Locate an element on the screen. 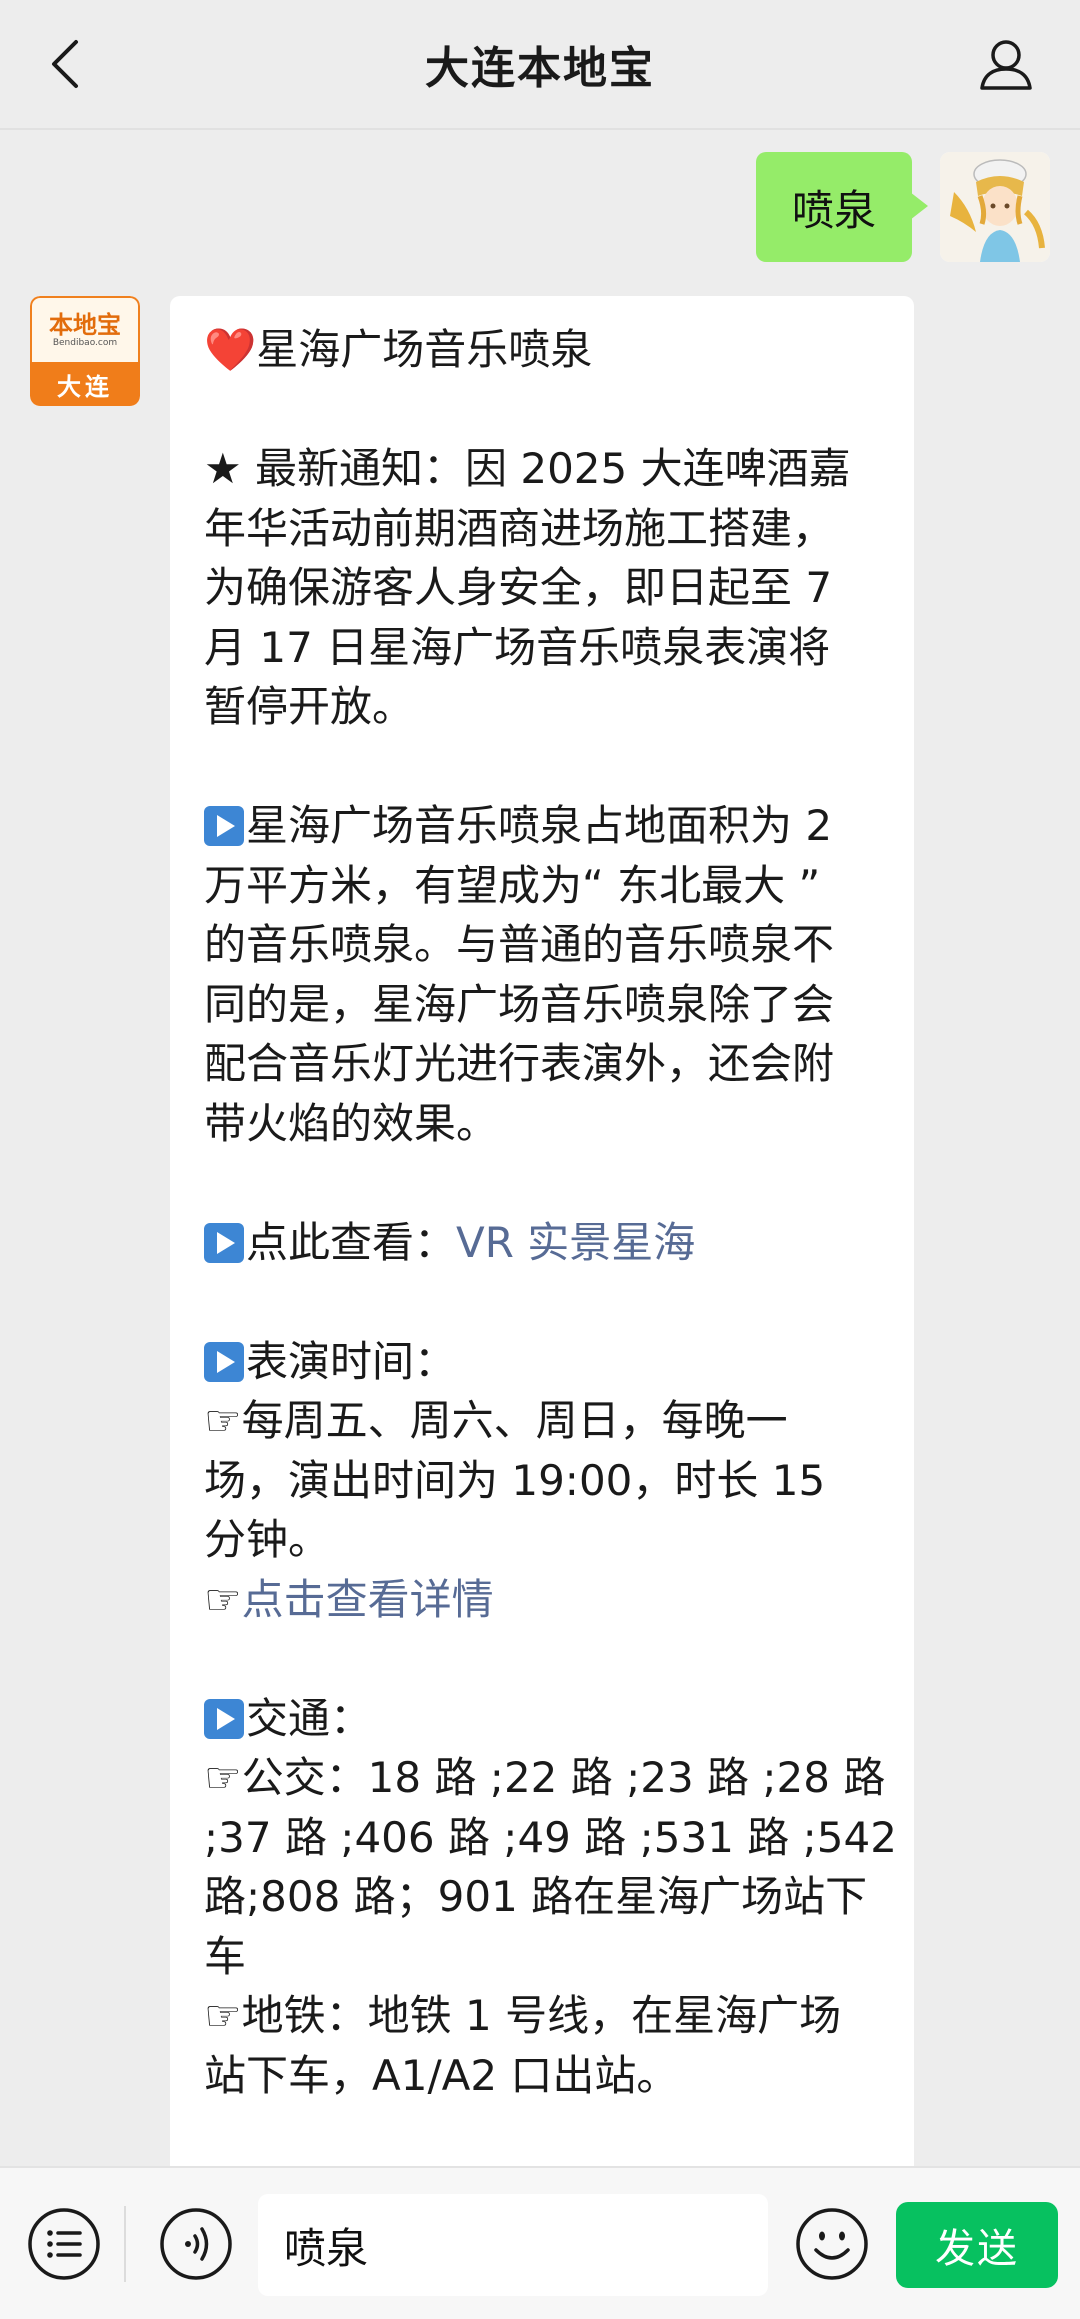 This screenshot has height=2319, width=1080. reply-heading: ❤️星海广场音乐喷泉 is located at coordinates (542, 350).